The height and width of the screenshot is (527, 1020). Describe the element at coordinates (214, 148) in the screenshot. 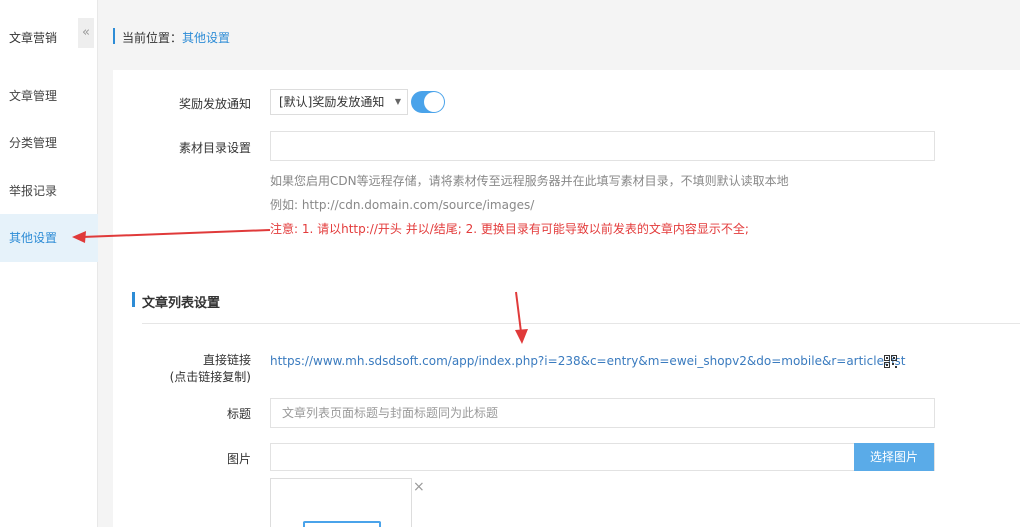

I see `material-dir-label: 素材目录设置` at that location.